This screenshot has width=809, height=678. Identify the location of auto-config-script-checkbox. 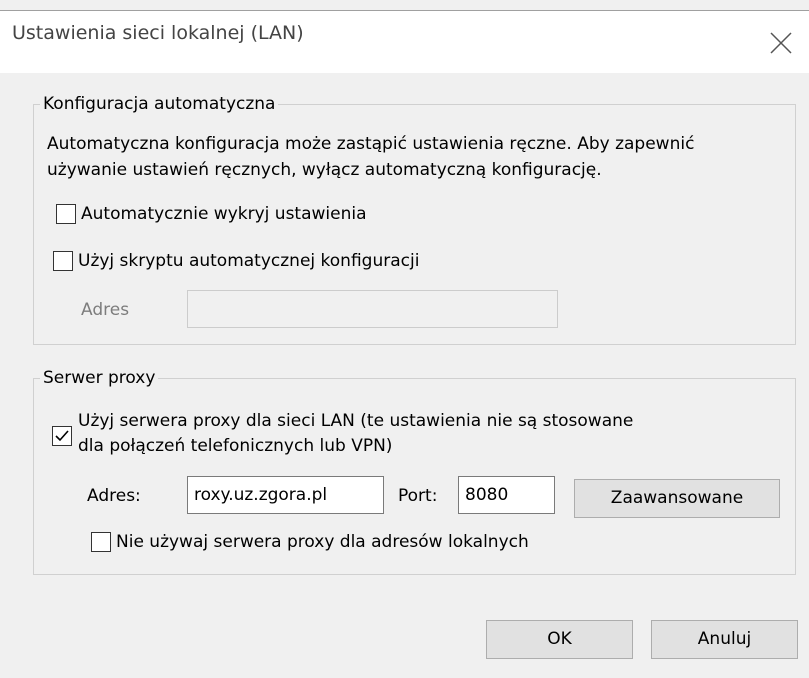
(63, 261).